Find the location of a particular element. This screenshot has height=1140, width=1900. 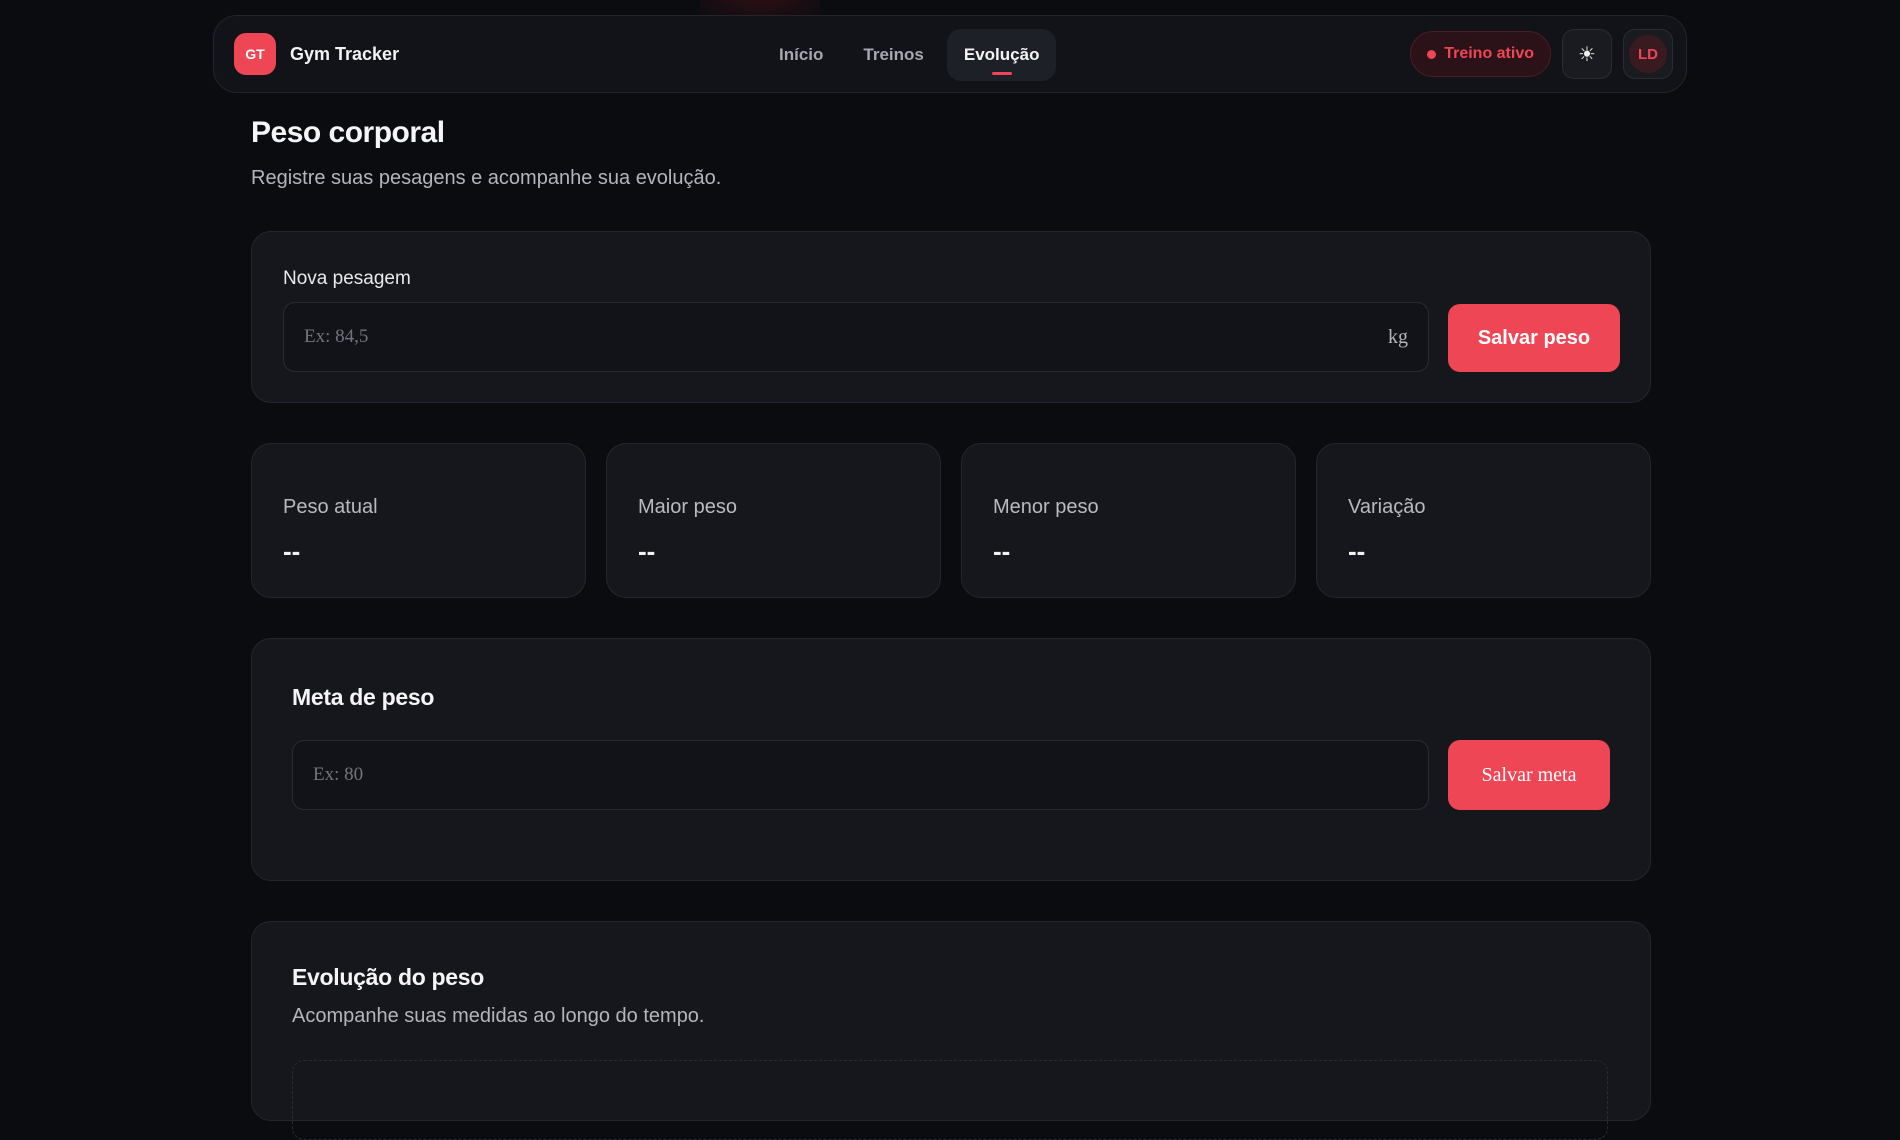

goal-input-wrapper is located at coordinates (860, 775).